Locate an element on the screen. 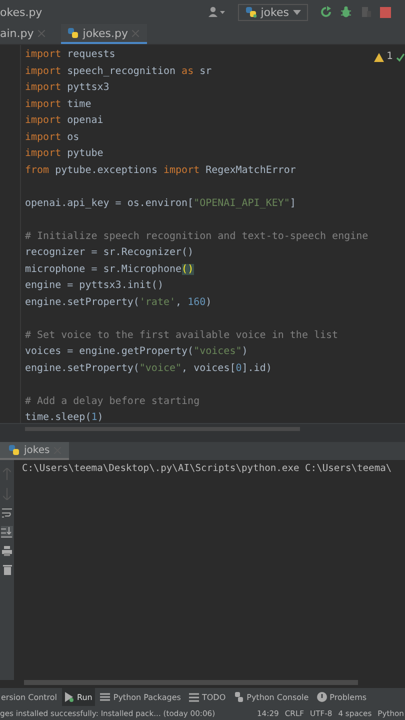 This screenshot has width=405, height=720. code-line: # Initialize speech recognition and text-to-speech engine is located at coordinates (196, 237).